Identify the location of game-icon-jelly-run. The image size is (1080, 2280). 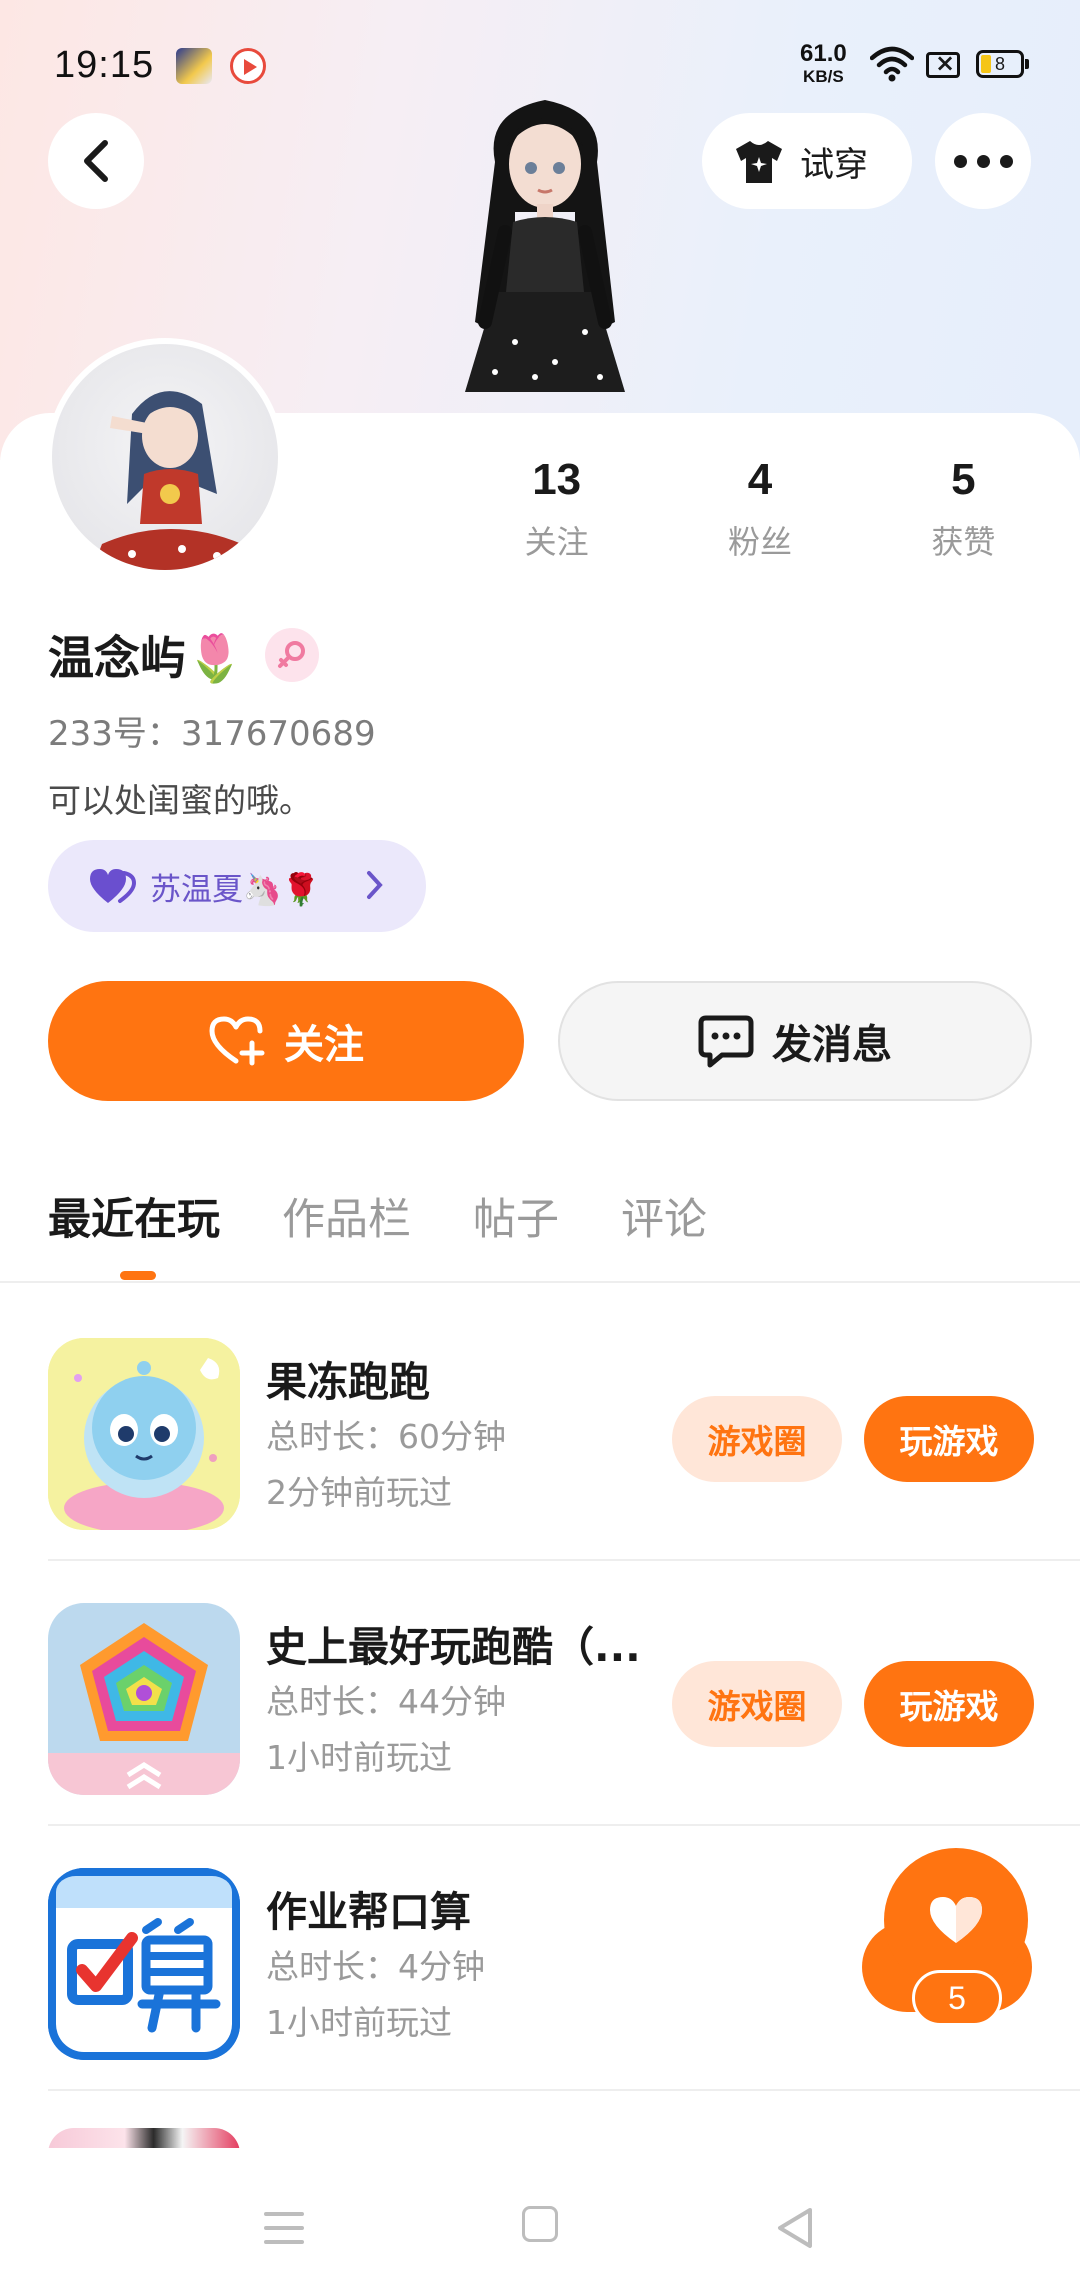
(144, 1434).